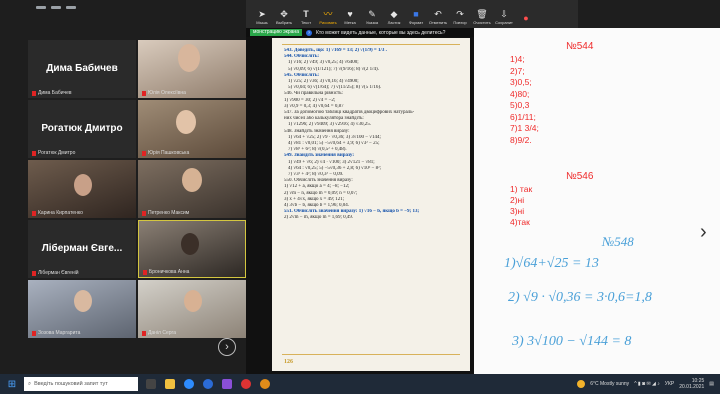 Image resolution: width=720 pixels, height=394 pixels. Describe the element at coordinates (520, 93) in the screenshot. I see `answer-line: 4)80;` at that location.